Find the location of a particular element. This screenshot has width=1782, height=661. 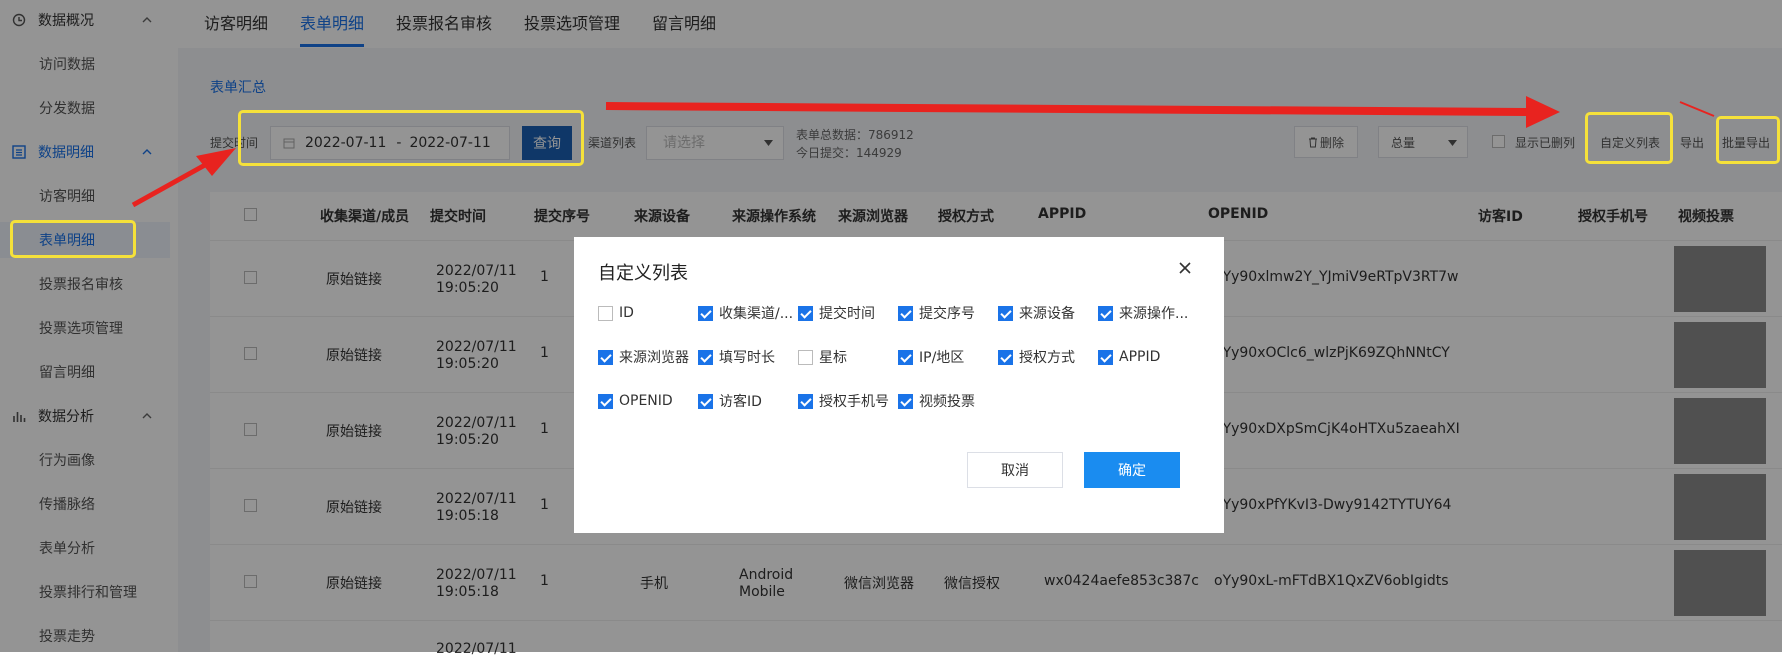

column-option-label: APPID is located at coordinates (1140, 357).